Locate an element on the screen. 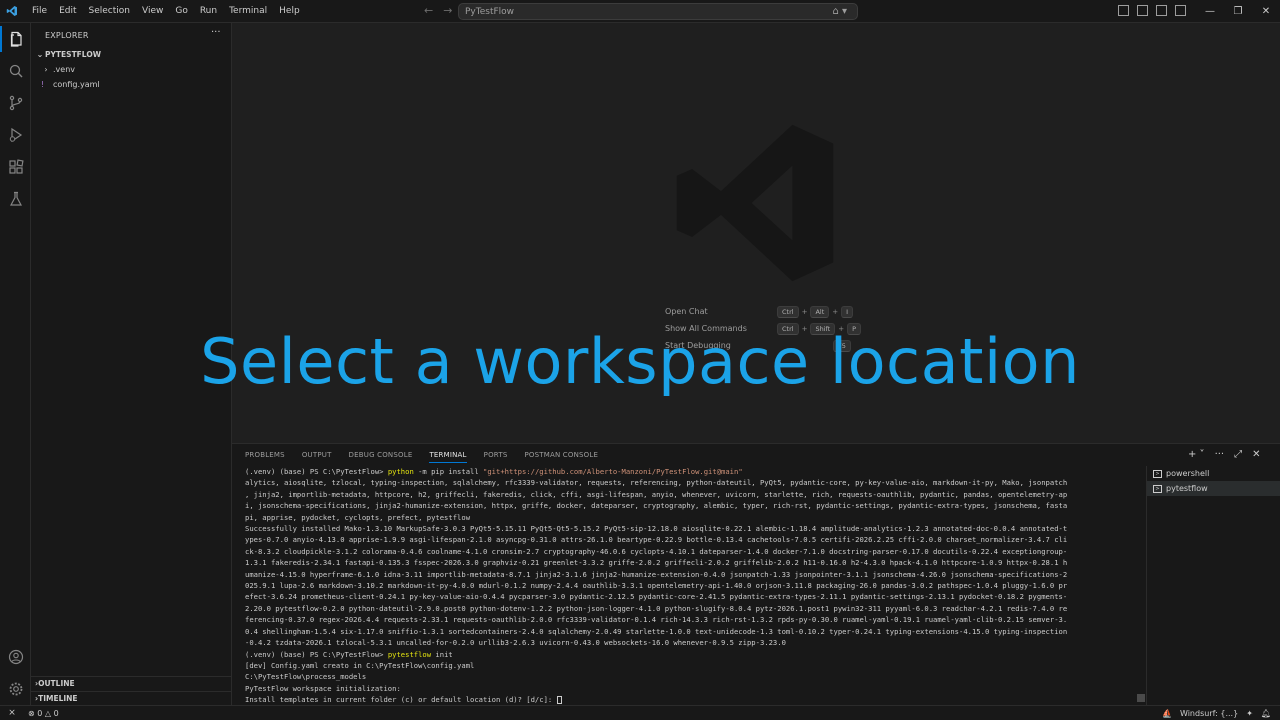 The height and width of the screenshot is (720, 1280). panel-actions: + ˅ ··· ⤢ ✕ is located at coordinates (1224, 454).